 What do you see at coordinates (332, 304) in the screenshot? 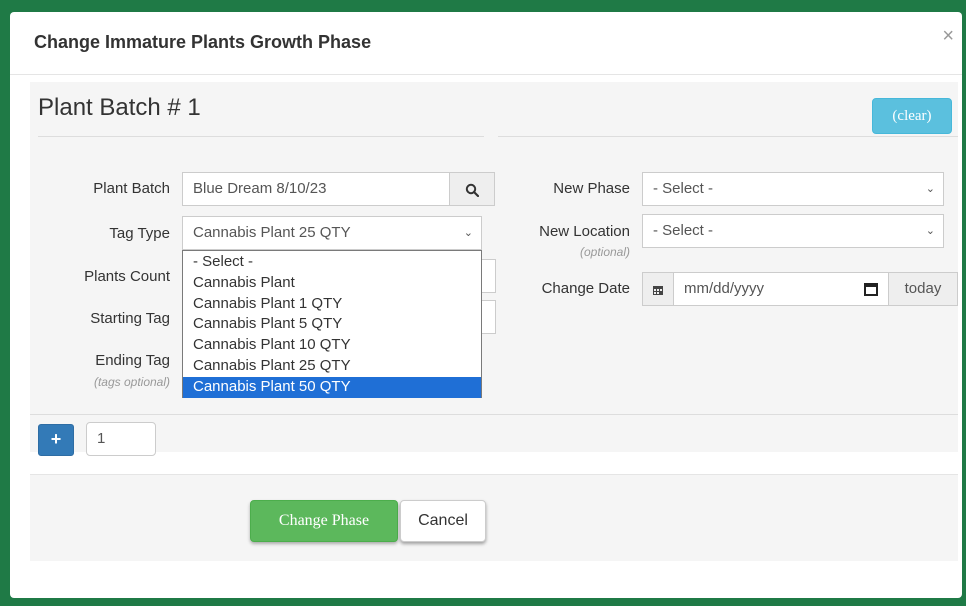
I see `dropdown-option: Cannabis Plant 1 QTY` at bounding box center [332, 304].